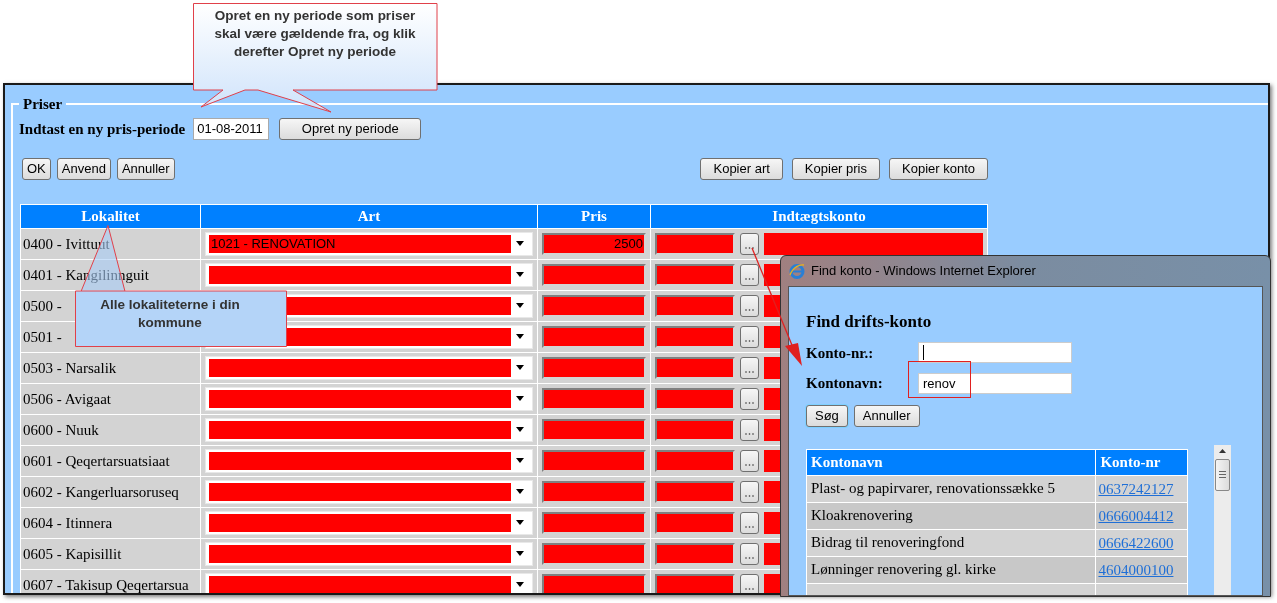  What do you see at coordinates (797, 271) in the screenshot?
I see `browser-logo-icon` at bounding box center [797, 271].